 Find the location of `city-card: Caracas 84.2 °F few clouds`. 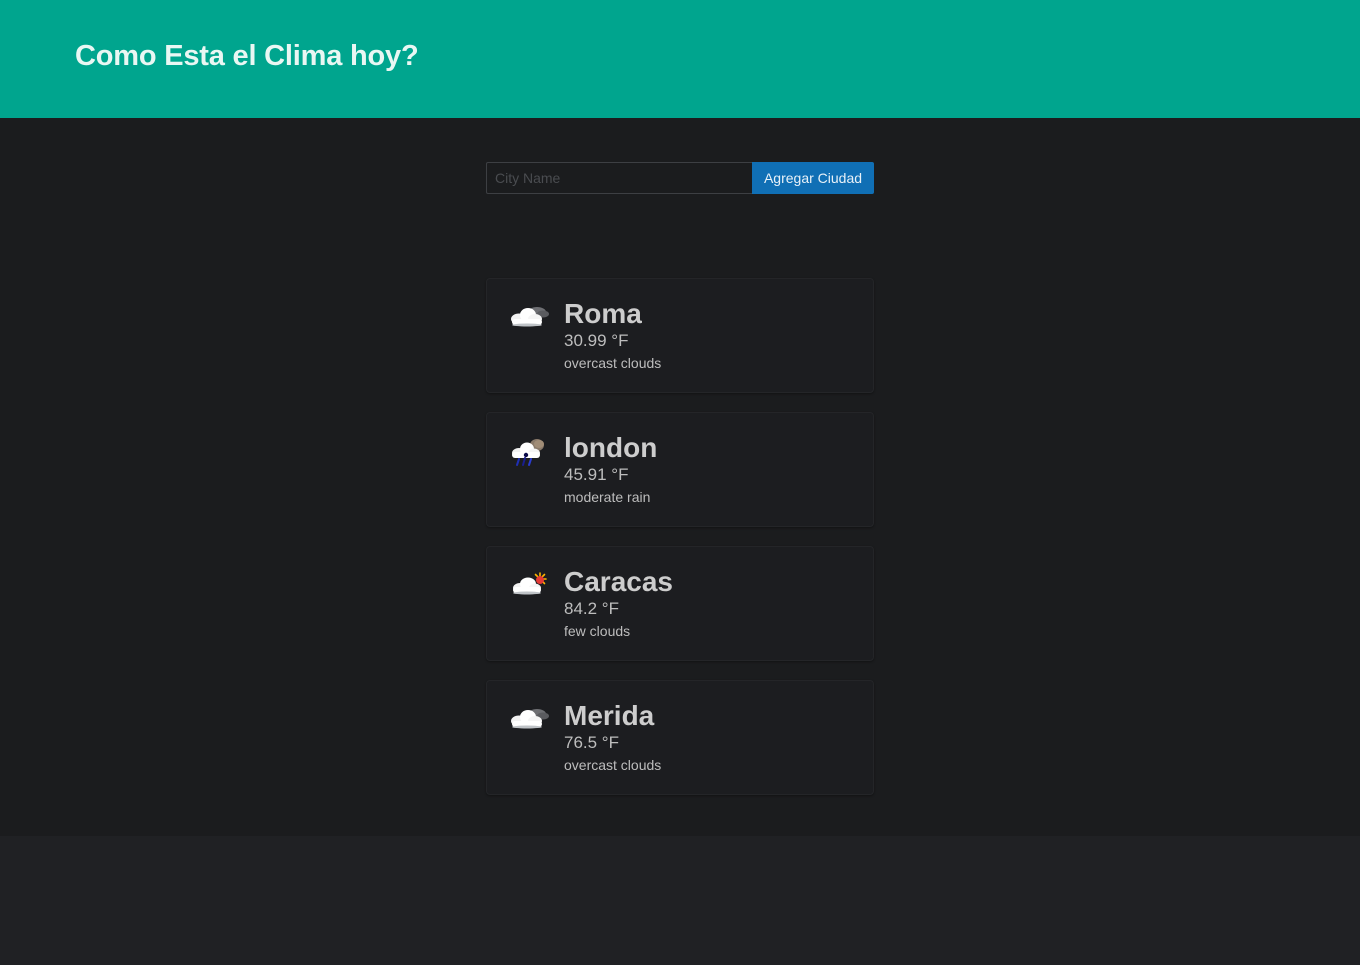

city-card: Caracas 84.2 °F few clouds is located at coordinates (680, 603).